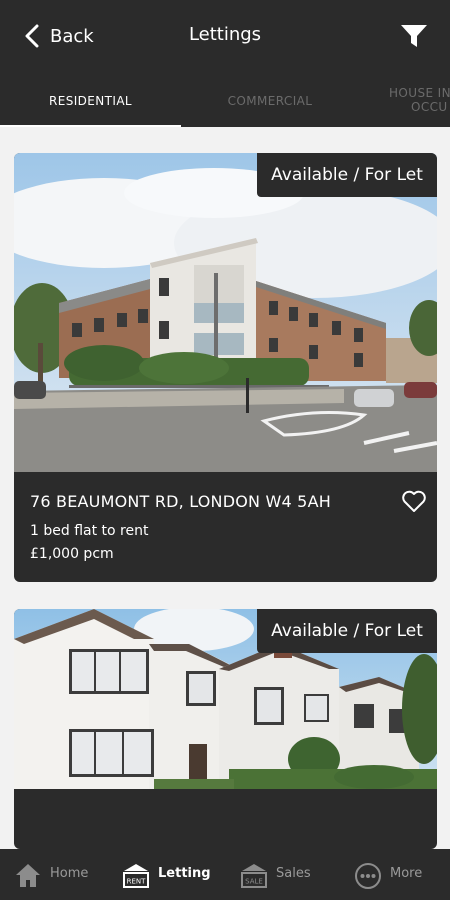  I want to click on bottom-navigation: Home RENT Letting SALE Sales More, so click(225, 874).